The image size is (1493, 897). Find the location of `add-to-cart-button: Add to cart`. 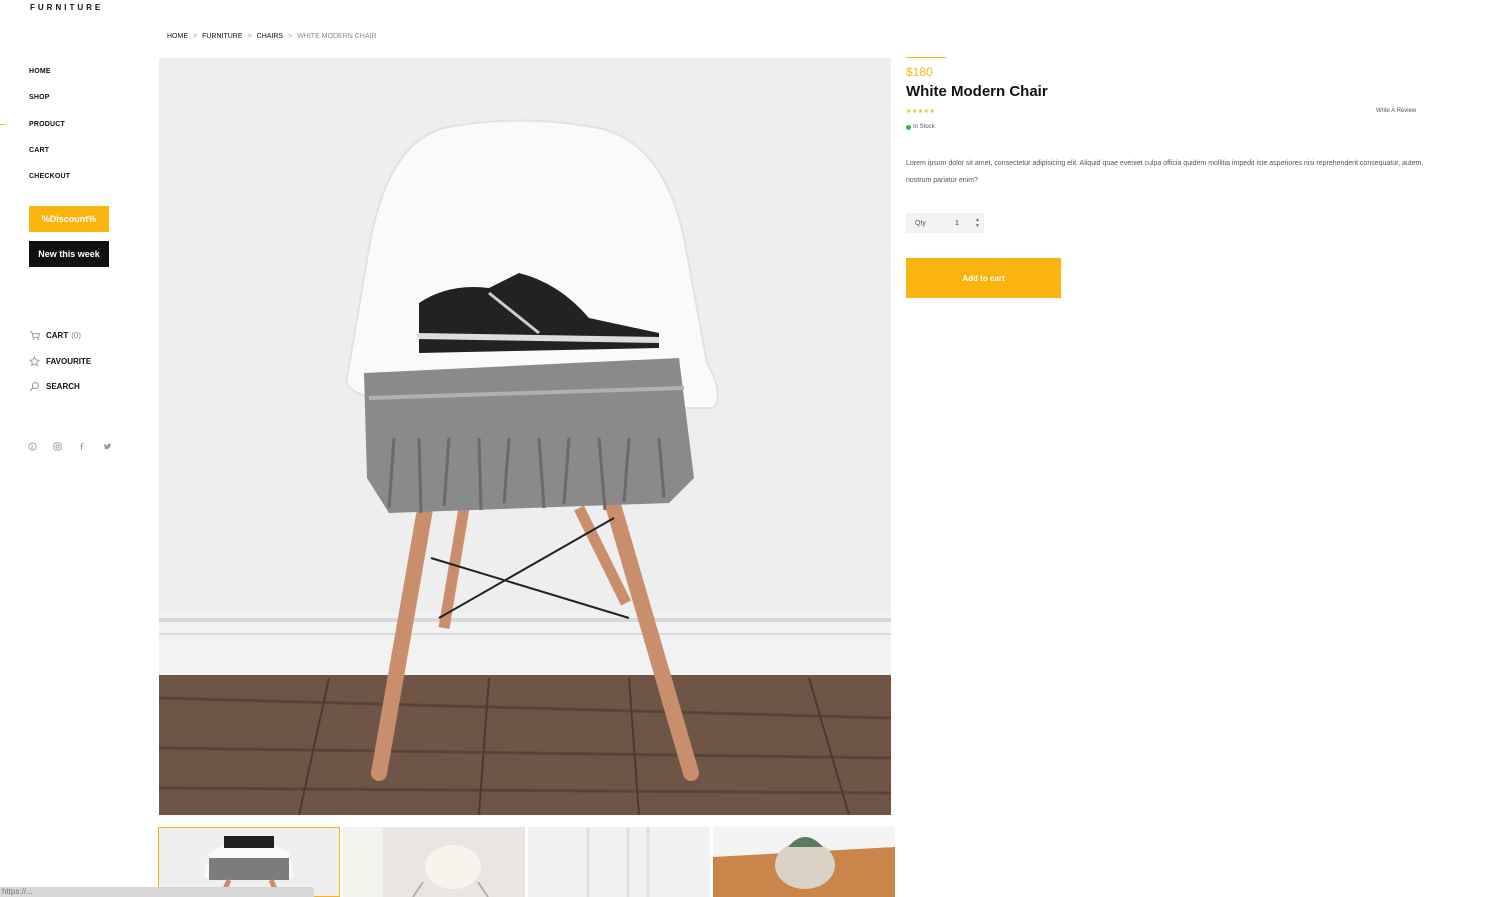

add-to-cart-button: Add to cart is located at coordinates (983, 278).